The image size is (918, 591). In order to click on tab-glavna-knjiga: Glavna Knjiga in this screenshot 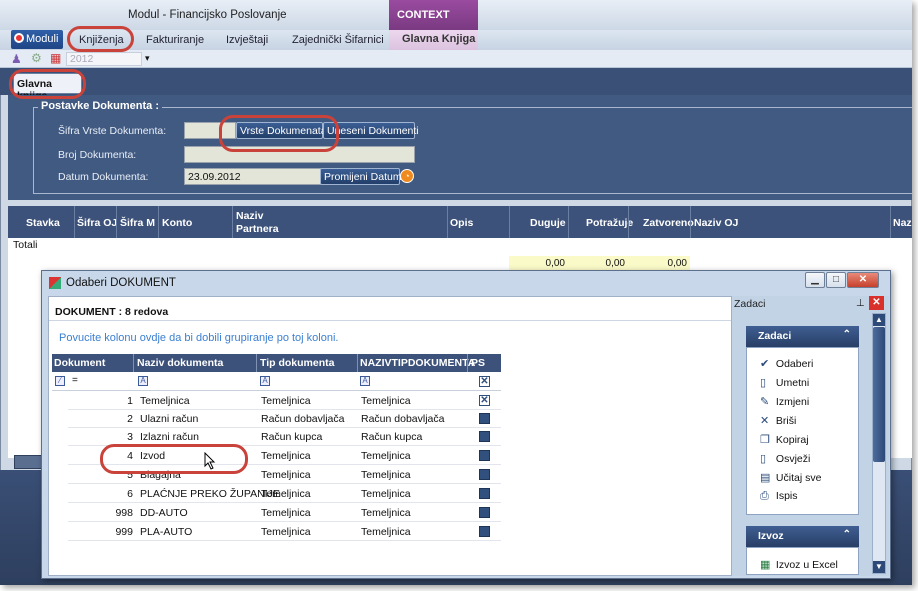, I will do `click(433, 40)`.